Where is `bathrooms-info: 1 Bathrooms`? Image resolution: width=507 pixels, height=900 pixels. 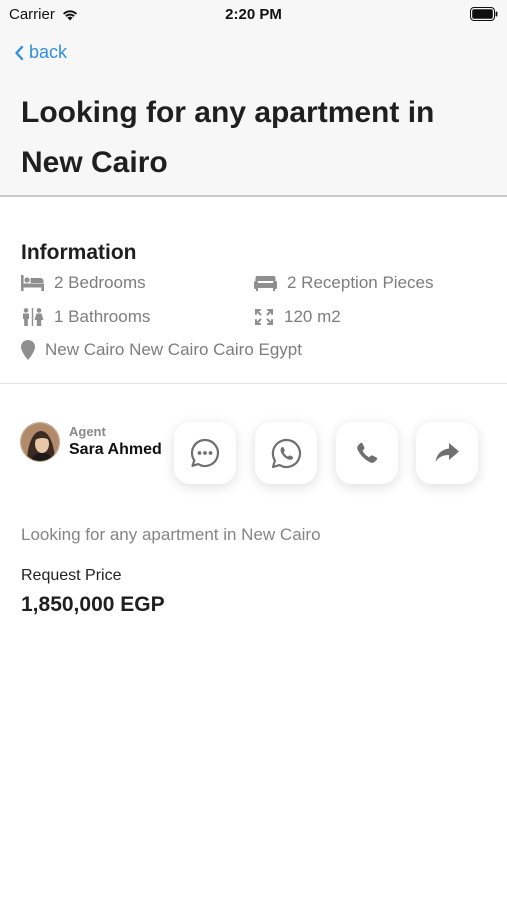 bathrooms-info: 1 Bathrooms is located at coordinates (85, 317).